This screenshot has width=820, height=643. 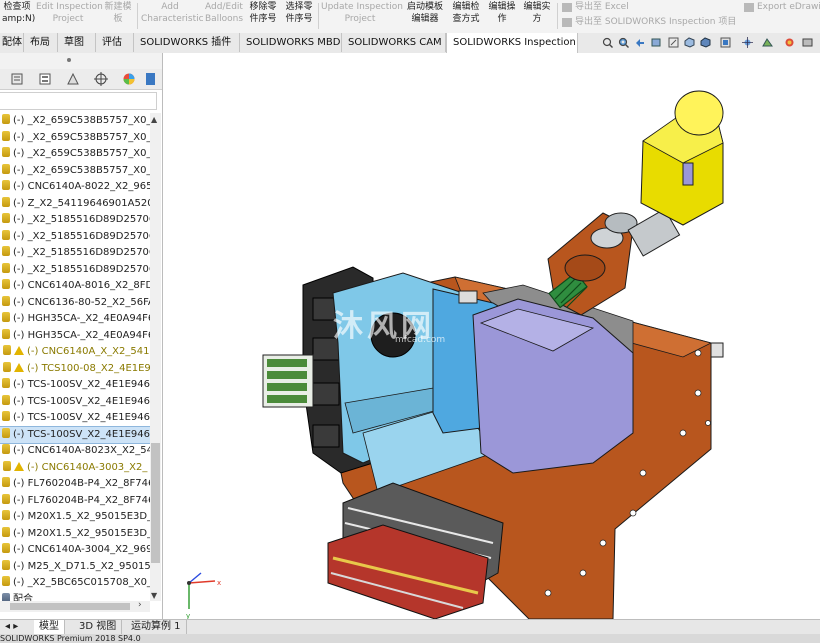 What do you see at coordinates (689, 42) in the screenshot?
I see `view-orientation-icon` at bounding box center [689, 42].